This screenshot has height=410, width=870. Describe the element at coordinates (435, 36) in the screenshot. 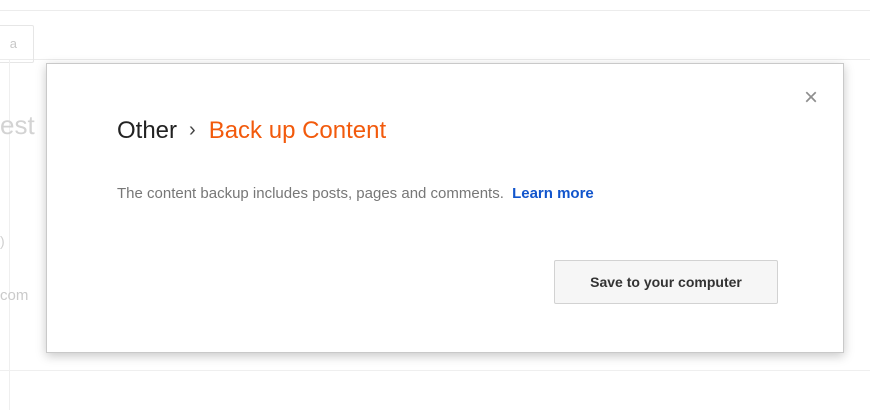

I see `background-toolbar: a` at that location.